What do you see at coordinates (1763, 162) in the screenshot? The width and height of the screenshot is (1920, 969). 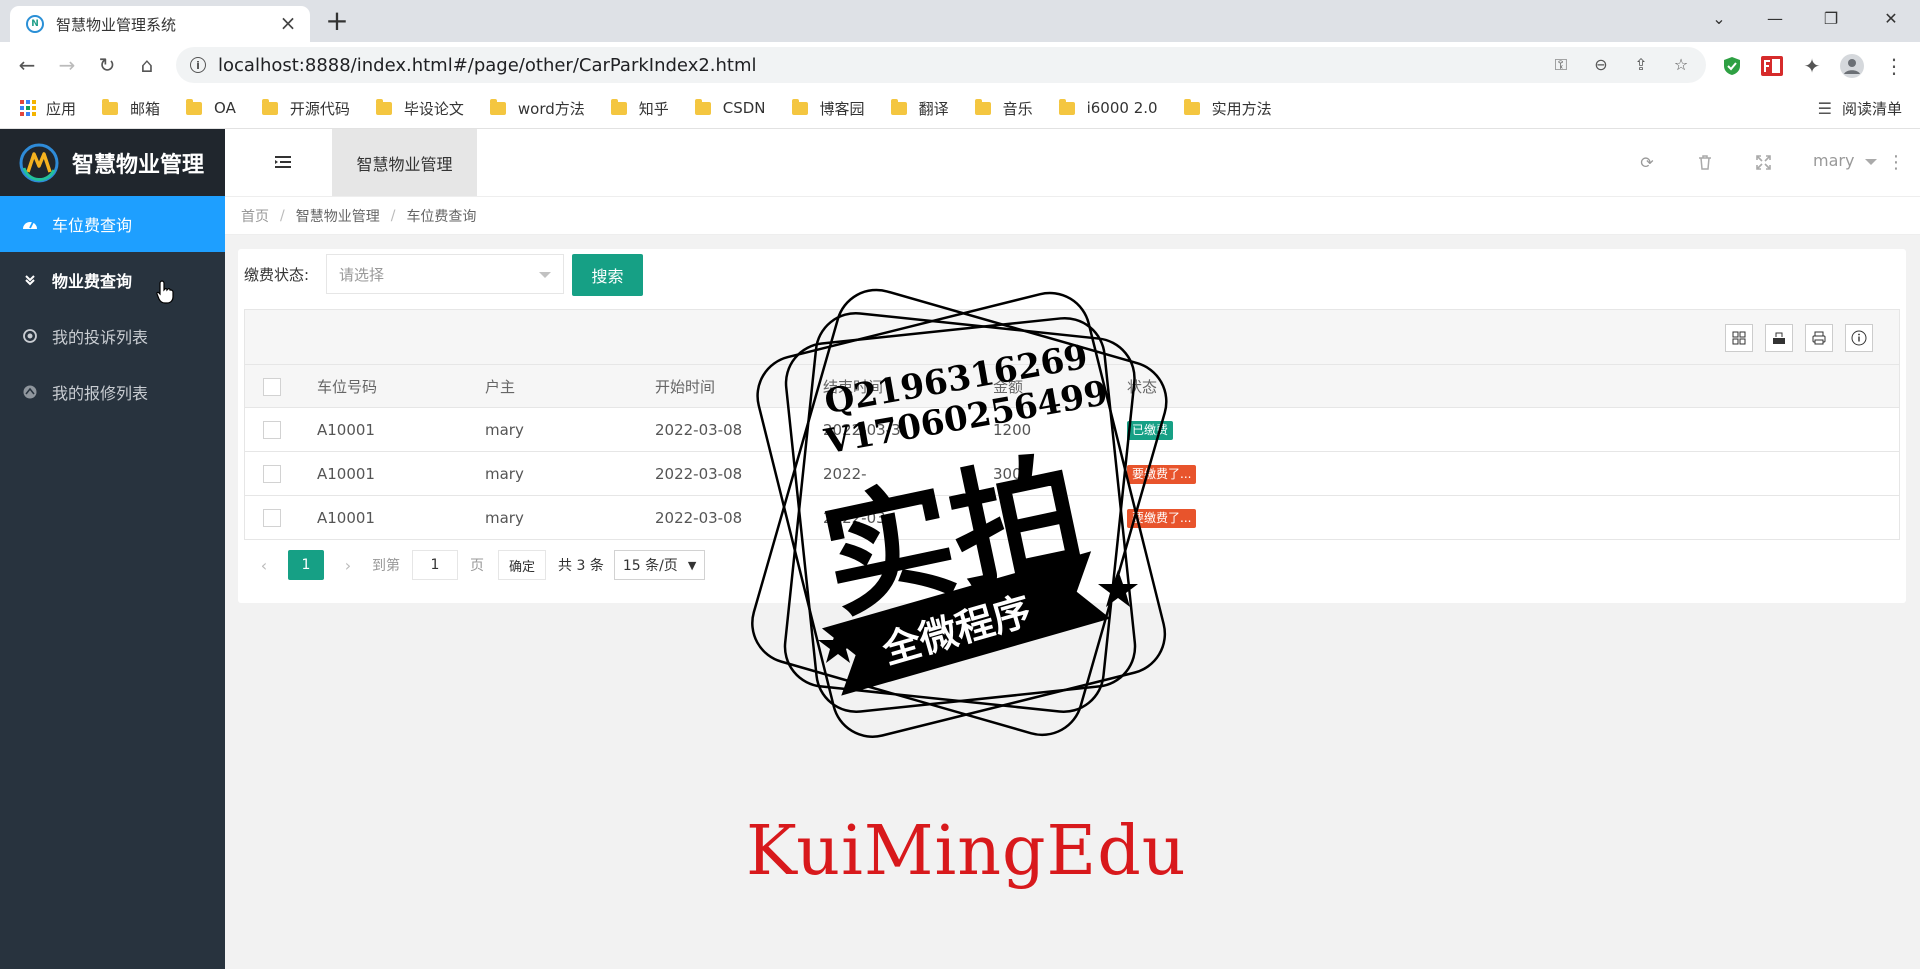 I see `fullscreen-icon` at bounding box center [1763, 162].